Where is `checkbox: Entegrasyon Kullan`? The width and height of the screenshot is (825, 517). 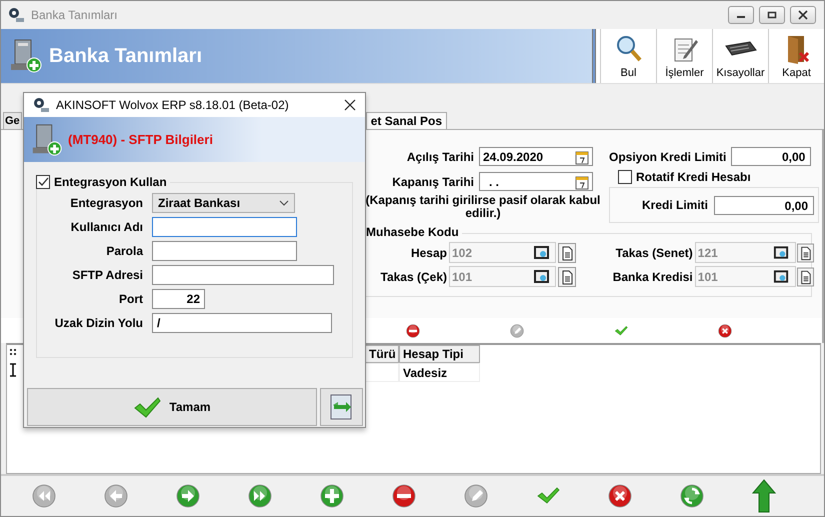 checkbox: Entegrasyon Kullan is located at coordinates (103, 182).